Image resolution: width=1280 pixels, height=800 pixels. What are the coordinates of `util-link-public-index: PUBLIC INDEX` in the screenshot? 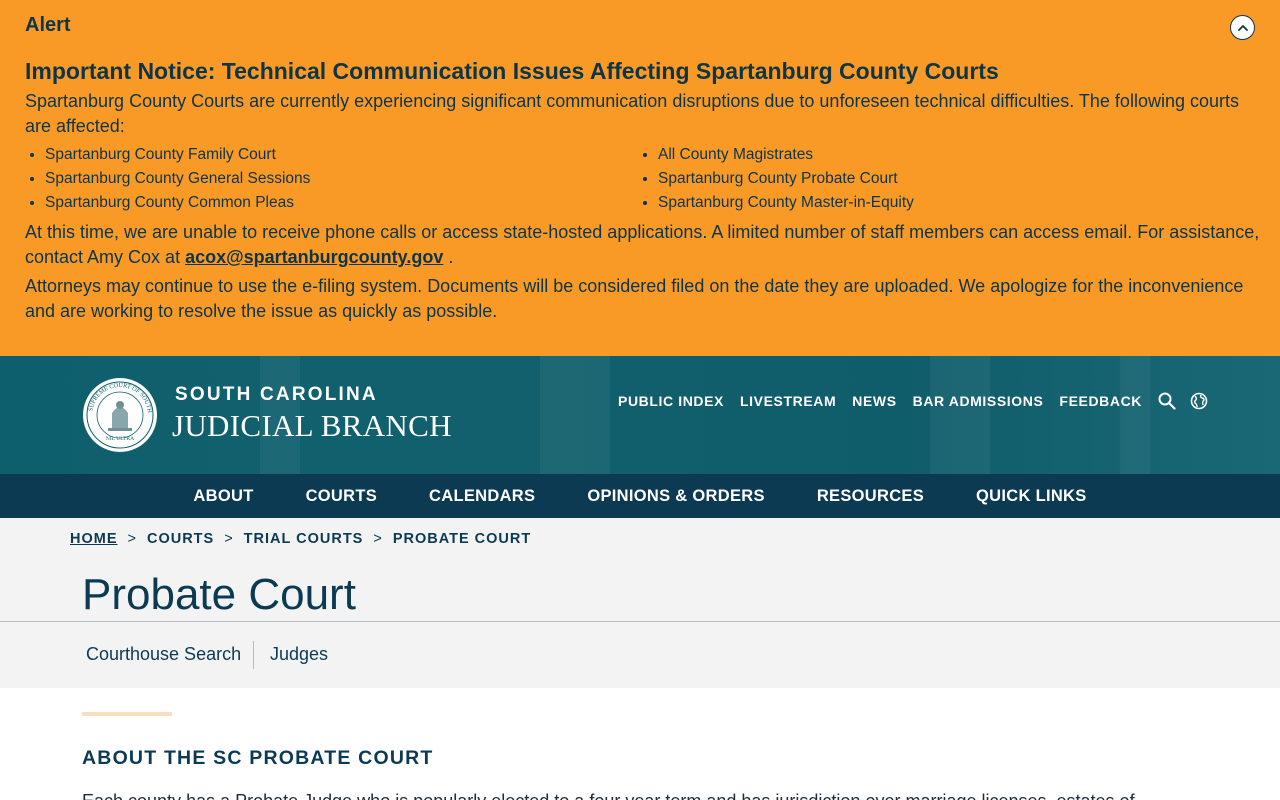 It's located at (671, 401).